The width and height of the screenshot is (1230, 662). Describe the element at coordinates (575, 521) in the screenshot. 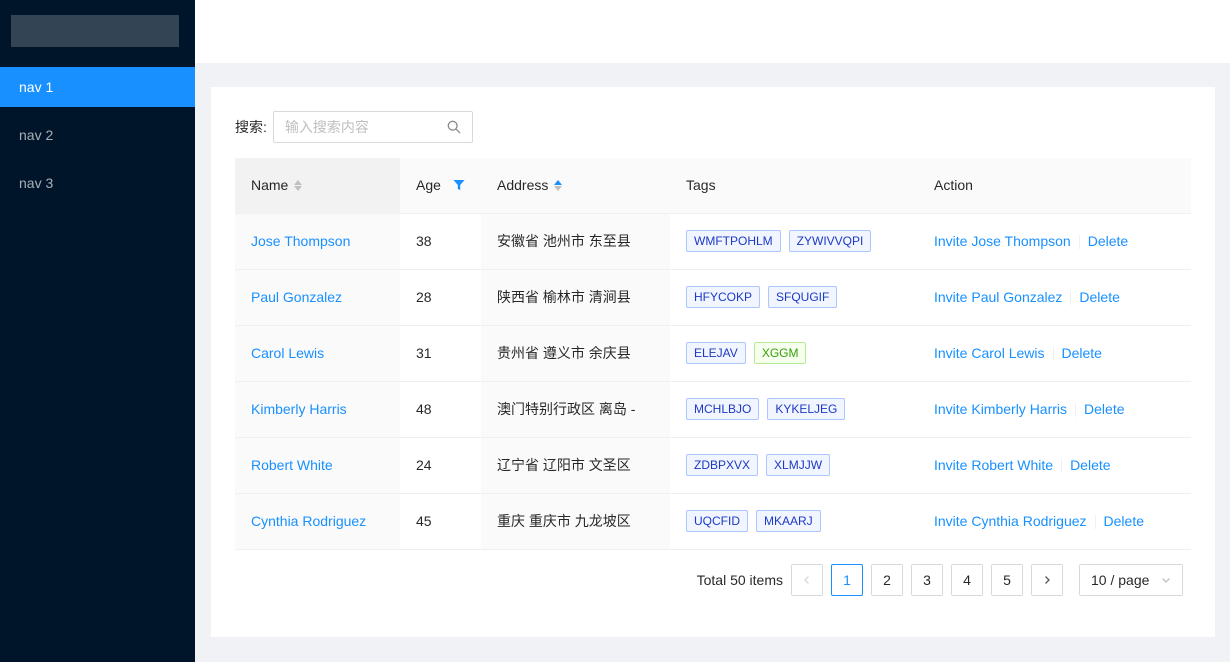

I see `row-address: 重庆 重庆市 九龙坡区` at that location.